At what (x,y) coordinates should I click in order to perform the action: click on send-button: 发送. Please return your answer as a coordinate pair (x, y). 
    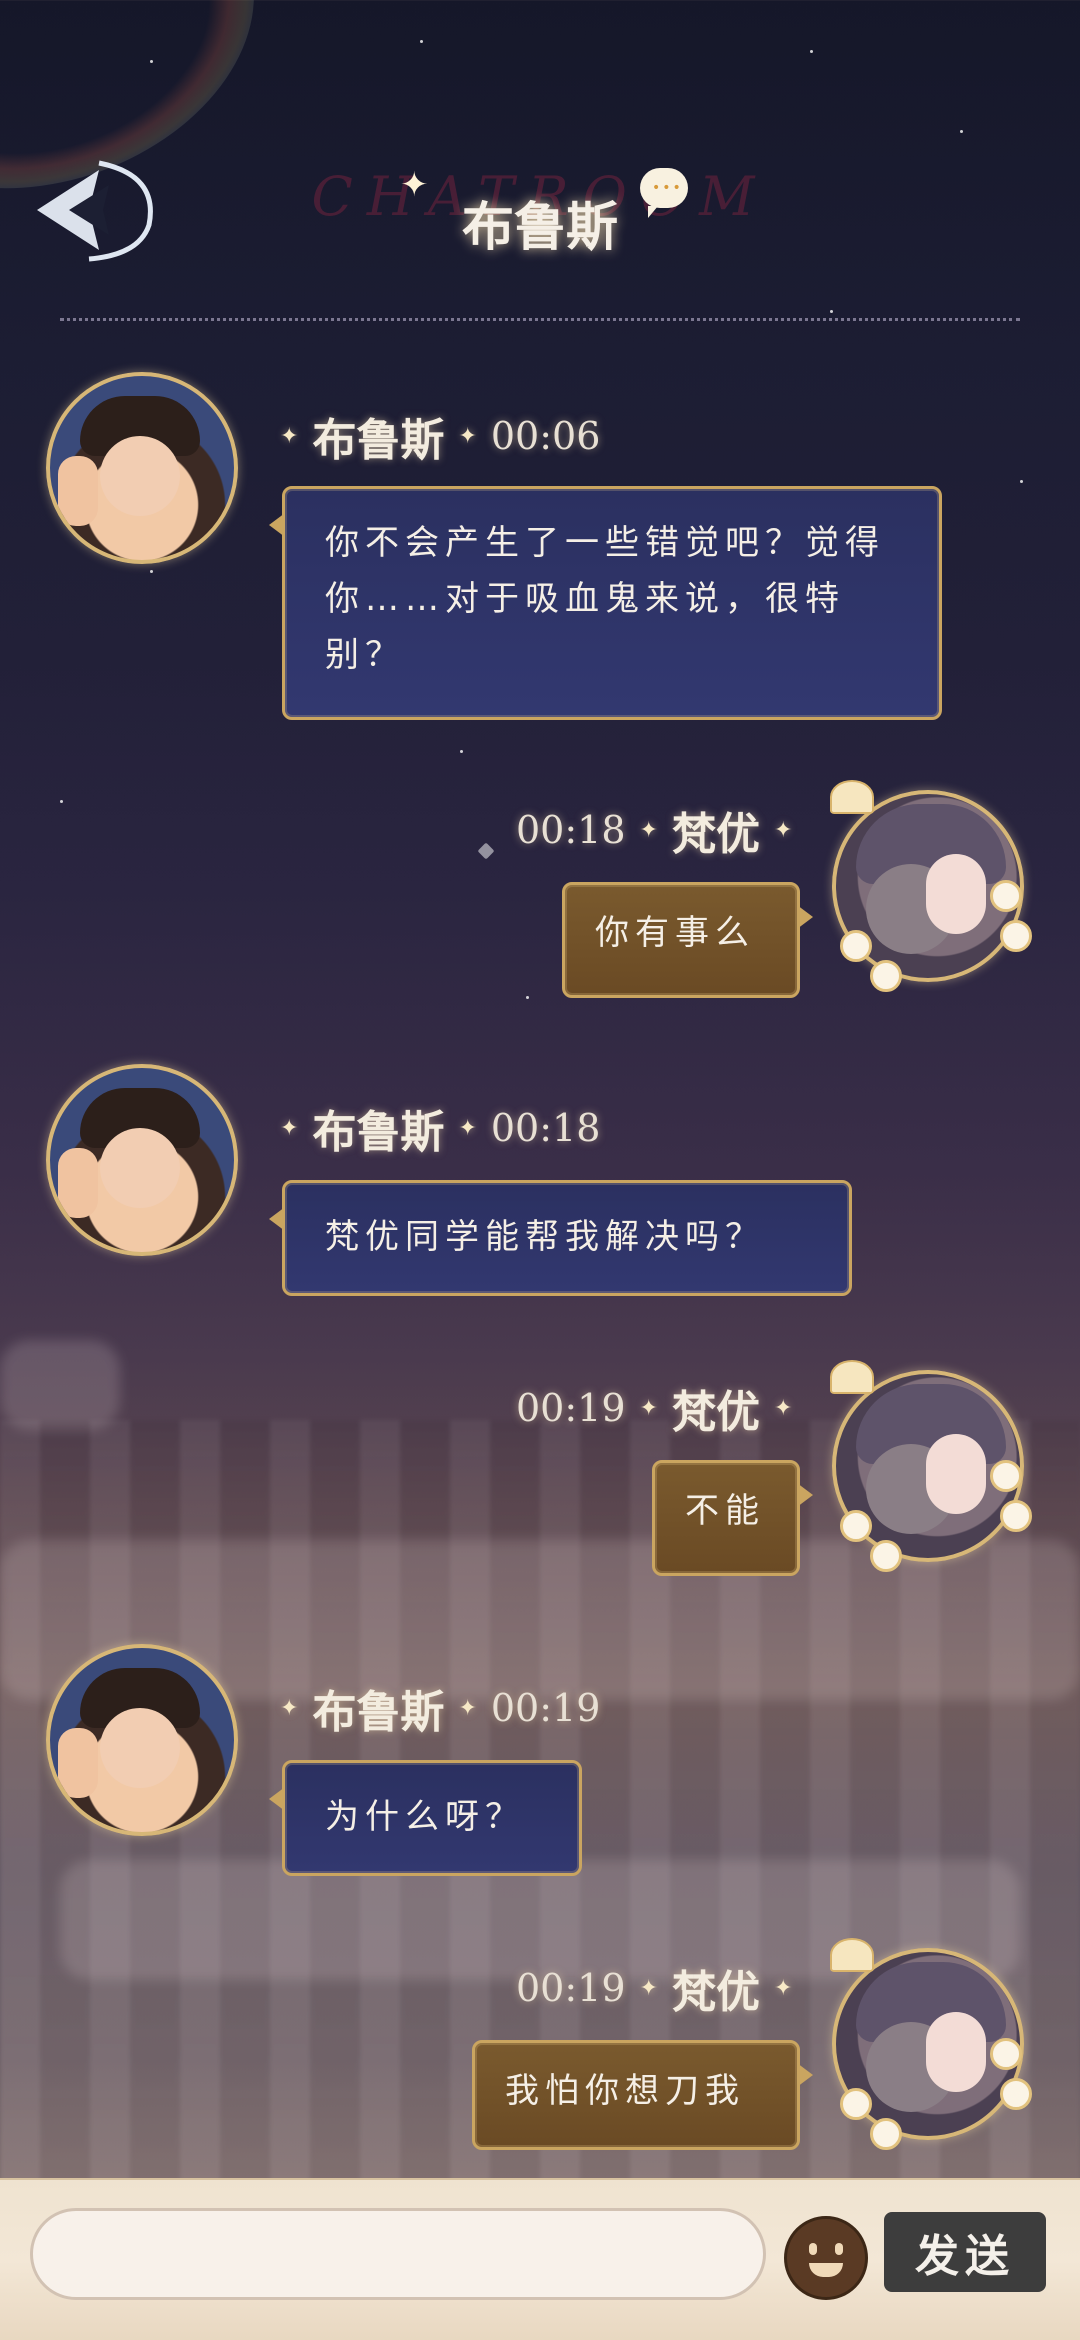
    Looking at the image, I should click on (965, 2252).